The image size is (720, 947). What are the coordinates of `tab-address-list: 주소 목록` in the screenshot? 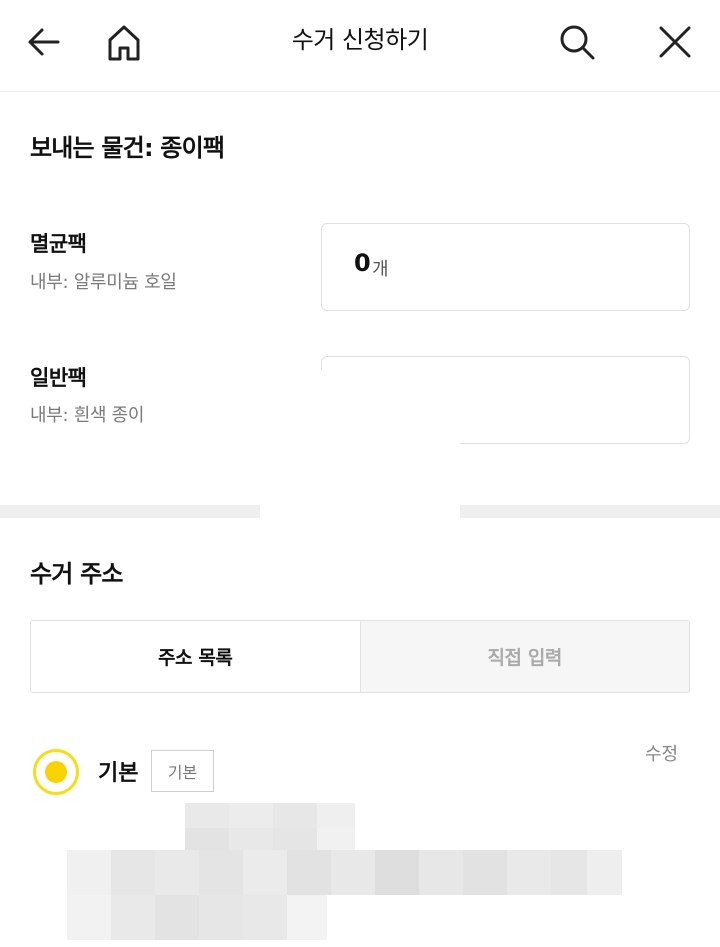 It's located at (195, 656).